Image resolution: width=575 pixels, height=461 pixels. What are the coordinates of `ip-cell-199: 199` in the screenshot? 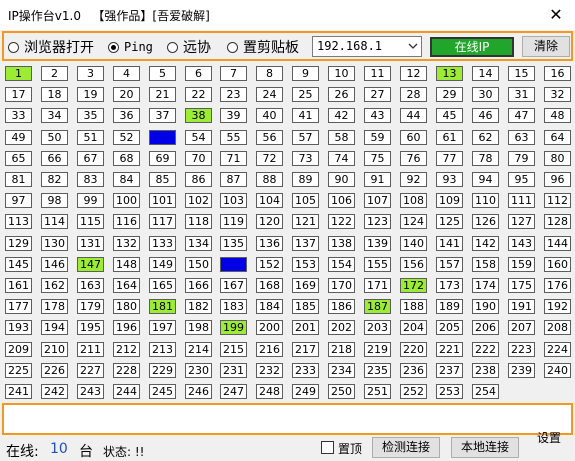 It's located at (233, 327).